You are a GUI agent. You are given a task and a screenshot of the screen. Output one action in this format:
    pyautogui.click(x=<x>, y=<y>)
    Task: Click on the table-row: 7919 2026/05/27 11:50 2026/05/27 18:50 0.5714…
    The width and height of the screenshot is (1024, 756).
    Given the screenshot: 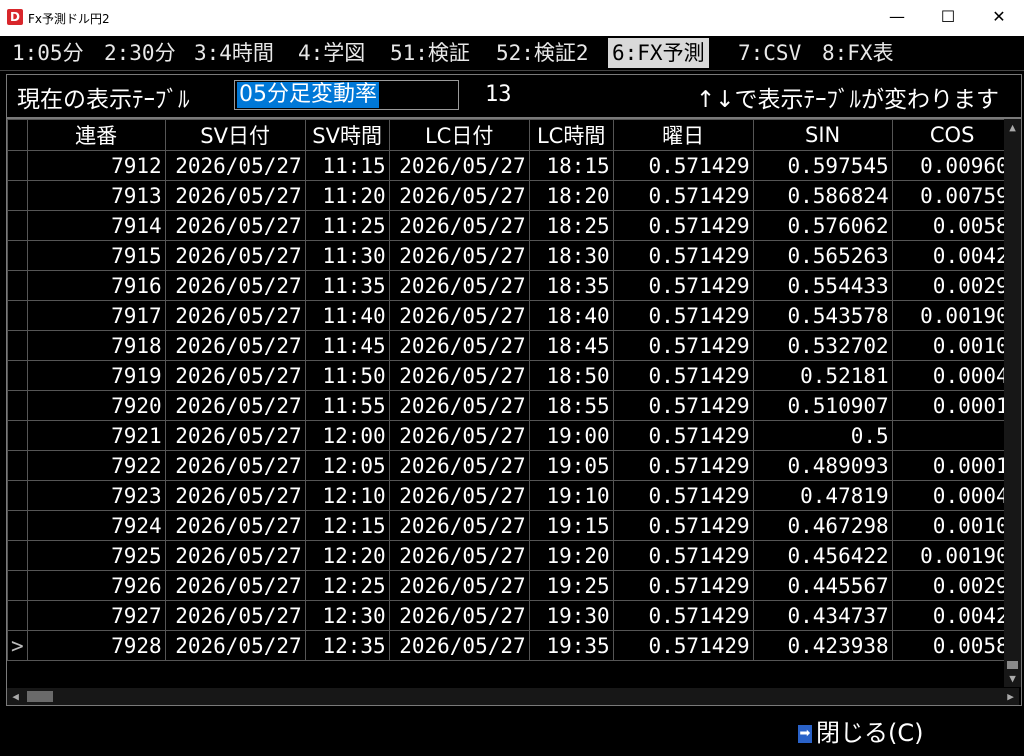 What is the action you would take?
    pyautogui.click(x=510, y=375)
    